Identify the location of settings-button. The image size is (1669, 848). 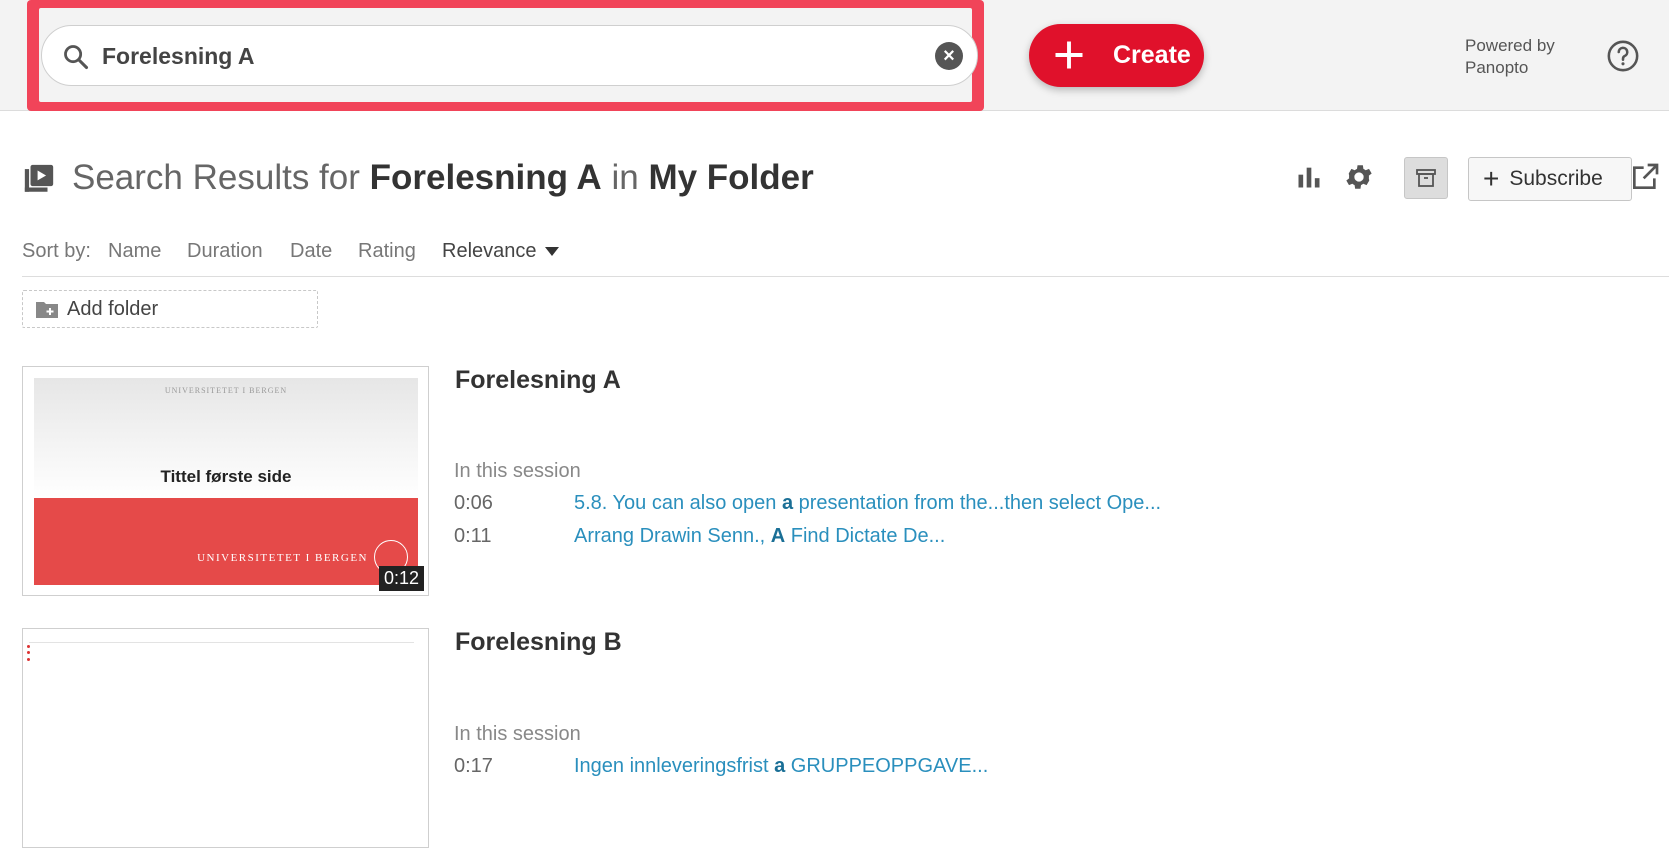
(1359, 177).